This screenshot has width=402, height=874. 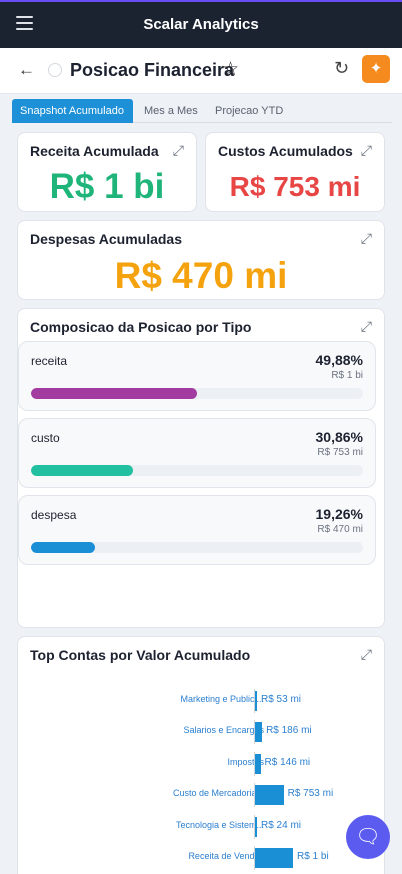 I want to click on kpi-card-despesas: Despesas Acumuladas ⤢ R$ 470 mi, so click(x=201, y=260).